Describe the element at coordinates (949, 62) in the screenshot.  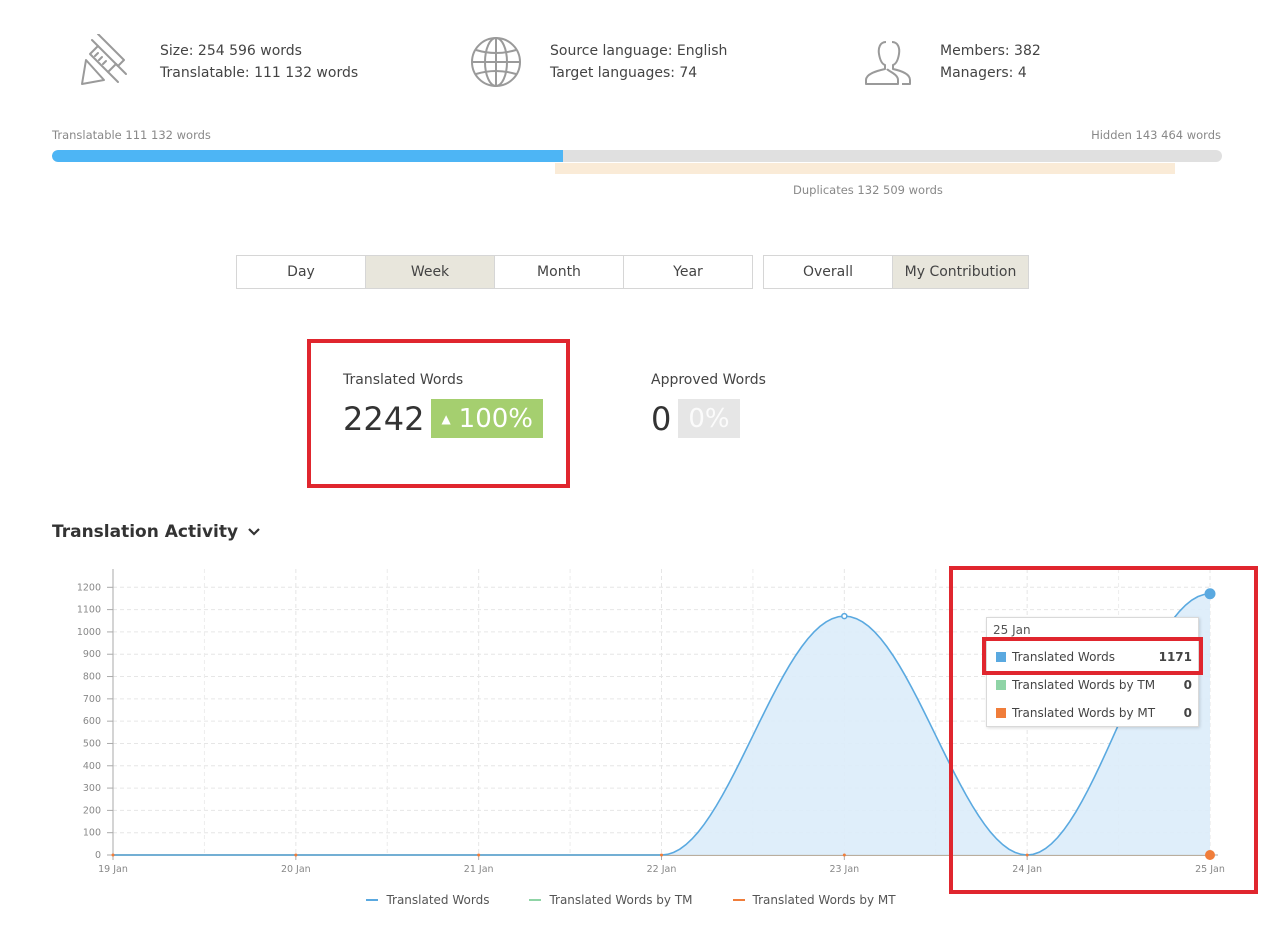
I see `members-stat: Members: 382 Managers: 4` at that location.